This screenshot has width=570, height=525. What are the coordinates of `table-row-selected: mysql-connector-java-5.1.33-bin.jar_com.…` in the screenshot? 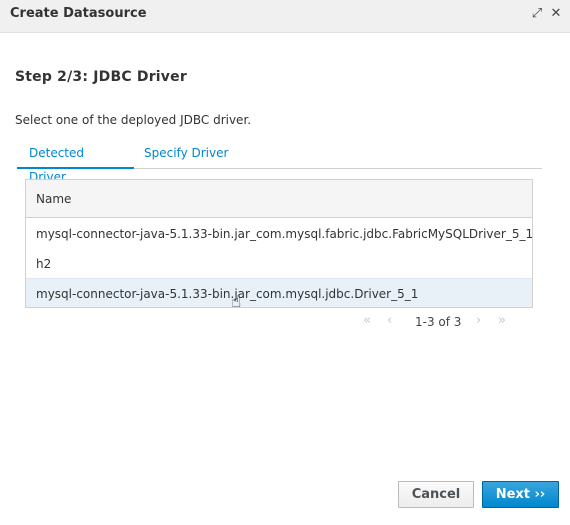 It's located at (279, 292).